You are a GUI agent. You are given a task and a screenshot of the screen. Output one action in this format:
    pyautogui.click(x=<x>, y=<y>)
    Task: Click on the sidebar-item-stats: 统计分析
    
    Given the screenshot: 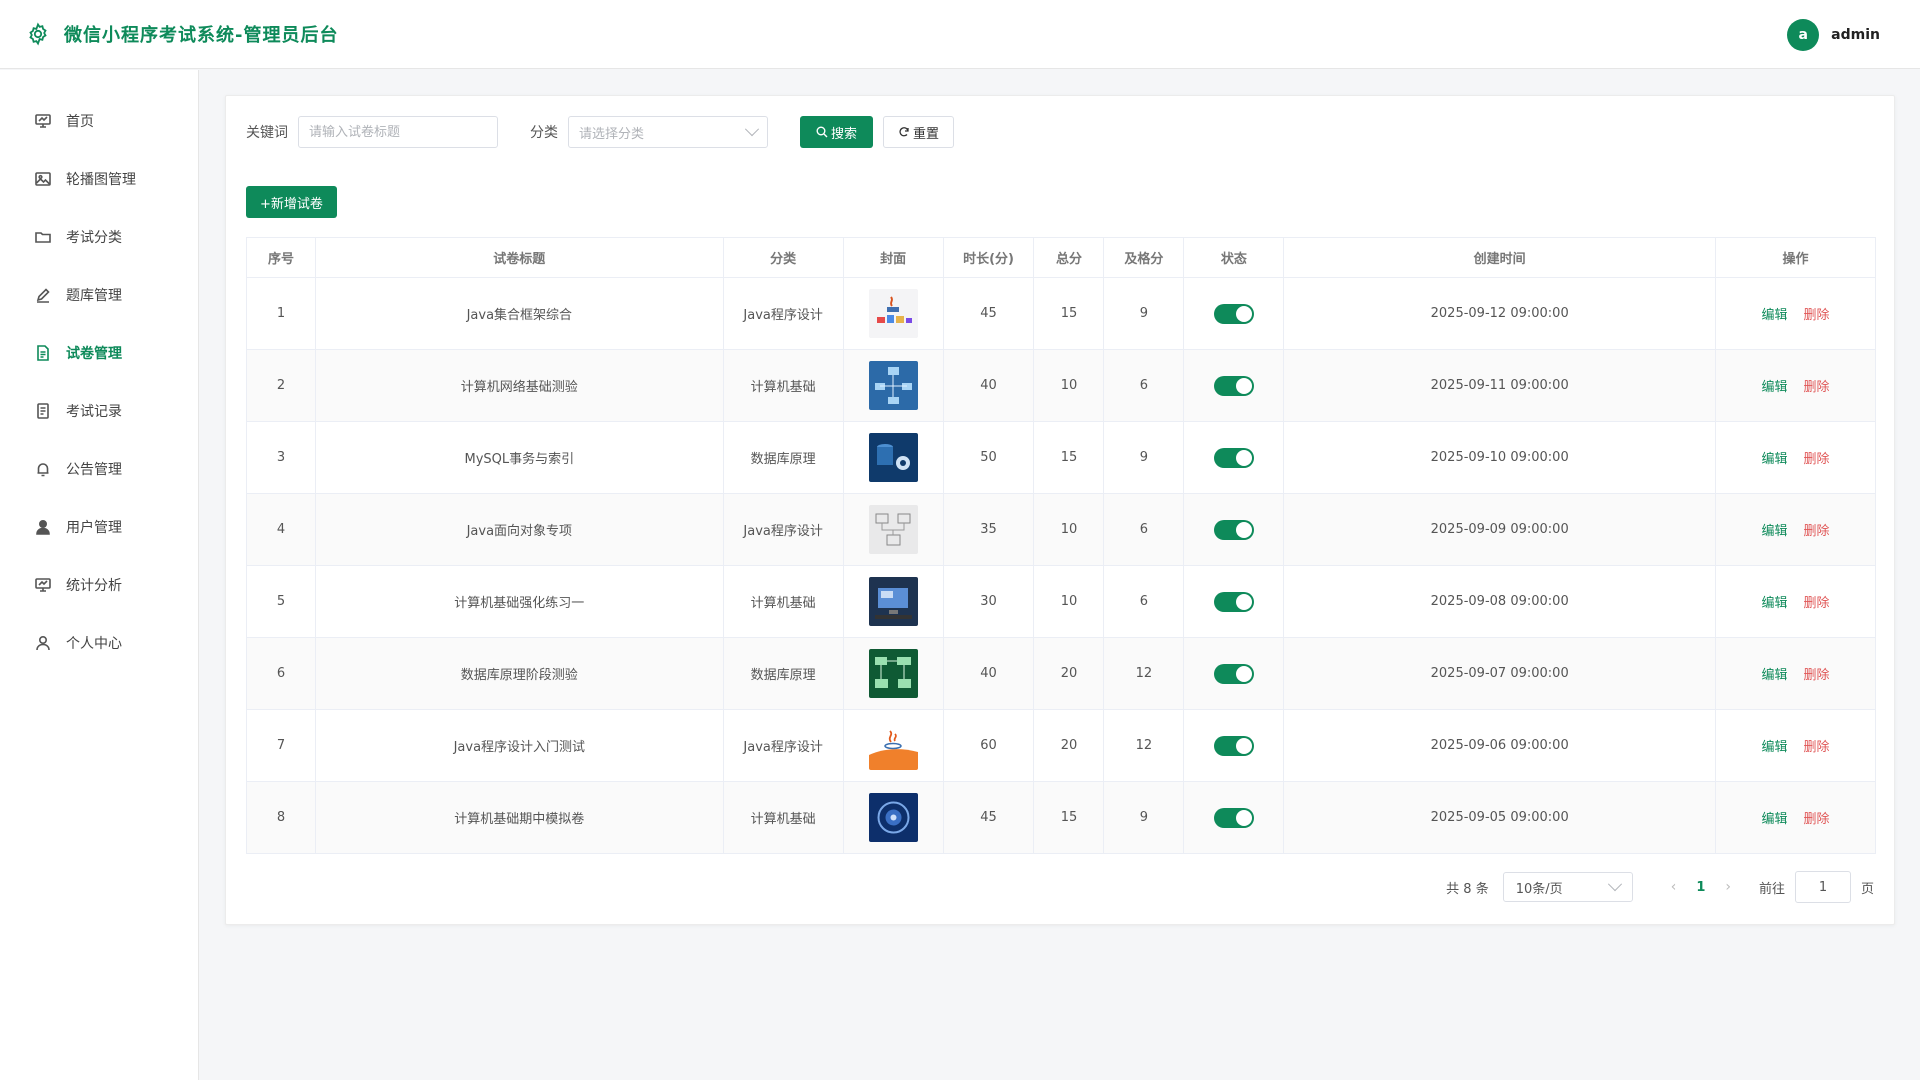 What is the action you would take?
    pyautogui.click(x=99, y=585)
    